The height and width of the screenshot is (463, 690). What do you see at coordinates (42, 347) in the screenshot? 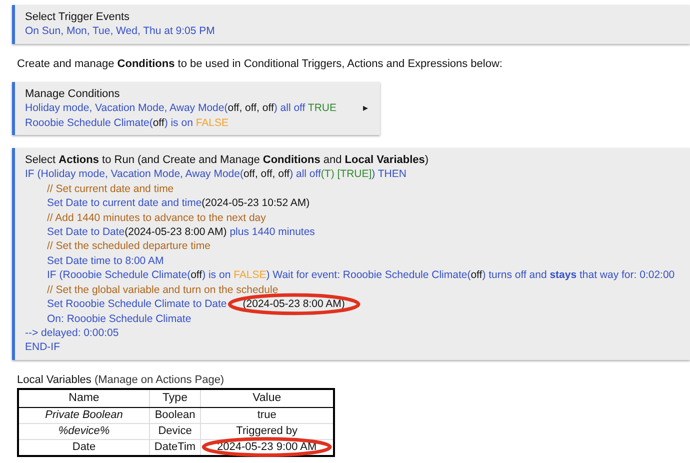
I see `code-line: END-IF` at bounding box center [42, 347].